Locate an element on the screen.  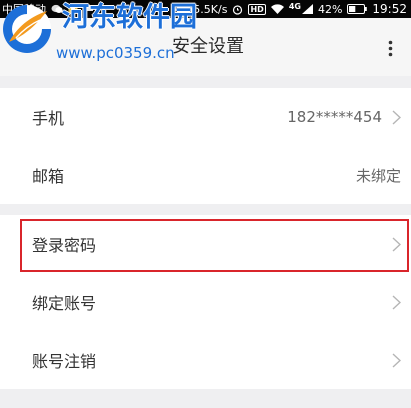
status-bar-right: 55.5K/s HD 4G 42% 19:52 is located at coordinates (296, 9).